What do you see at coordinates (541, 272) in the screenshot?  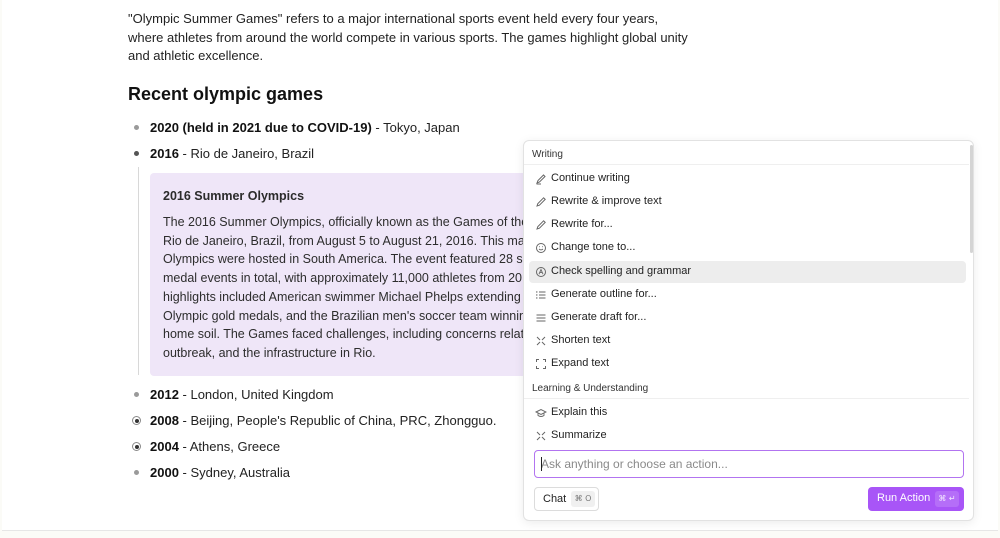 I see `spellcheck-icon` at bounding box center [541, 272].